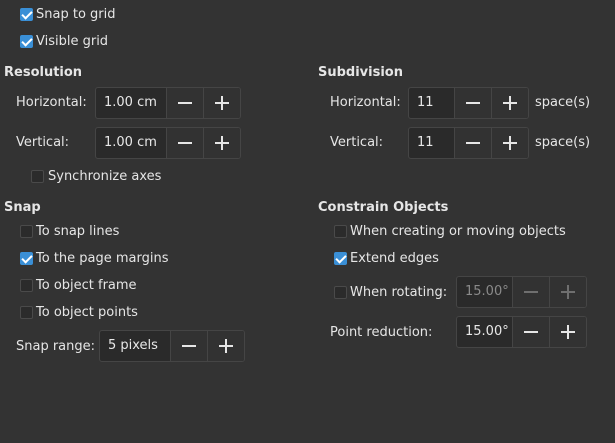  I want to click on subdivision-horizontal-decrement-button, so click(472, 103).